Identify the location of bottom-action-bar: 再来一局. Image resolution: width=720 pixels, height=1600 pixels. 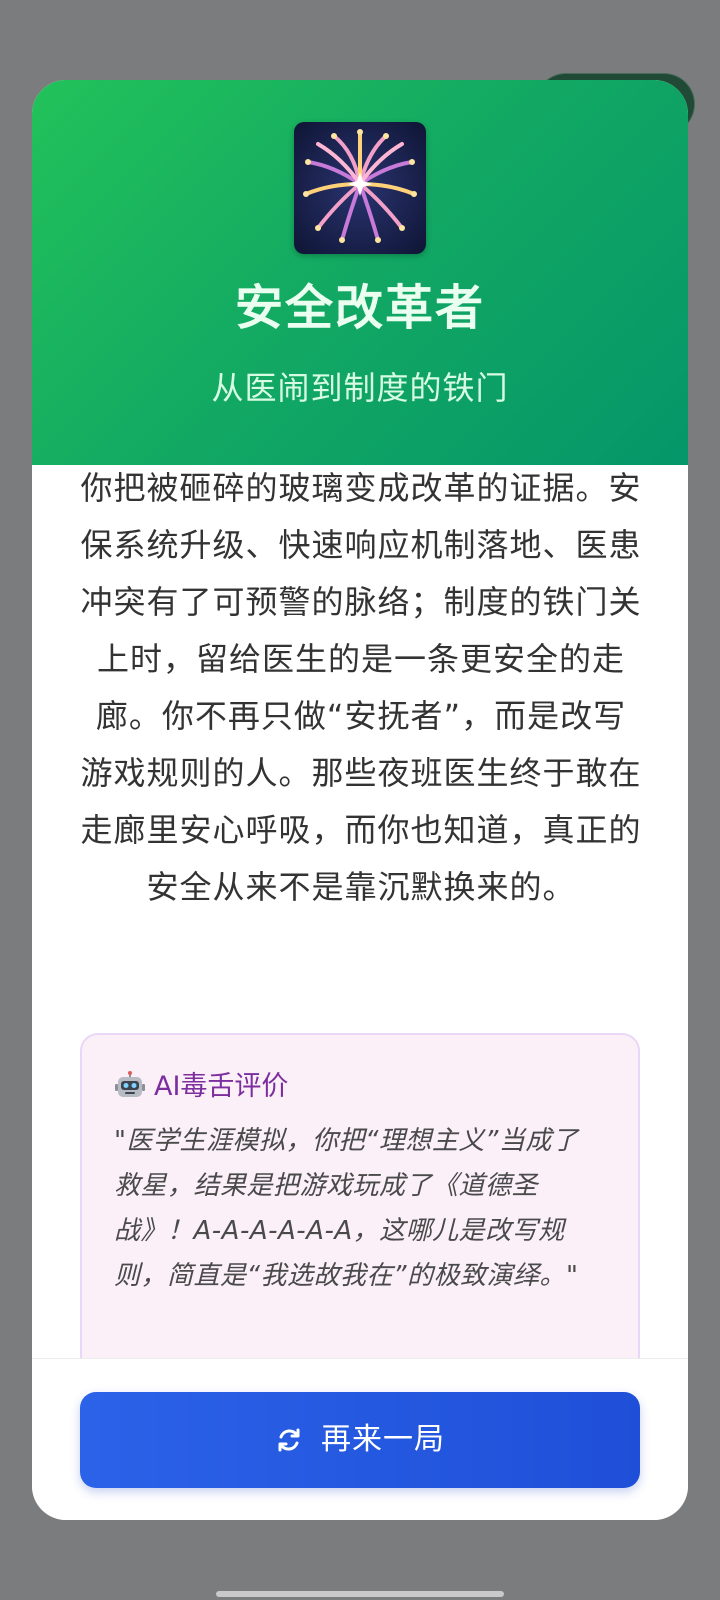
(360, 1439).